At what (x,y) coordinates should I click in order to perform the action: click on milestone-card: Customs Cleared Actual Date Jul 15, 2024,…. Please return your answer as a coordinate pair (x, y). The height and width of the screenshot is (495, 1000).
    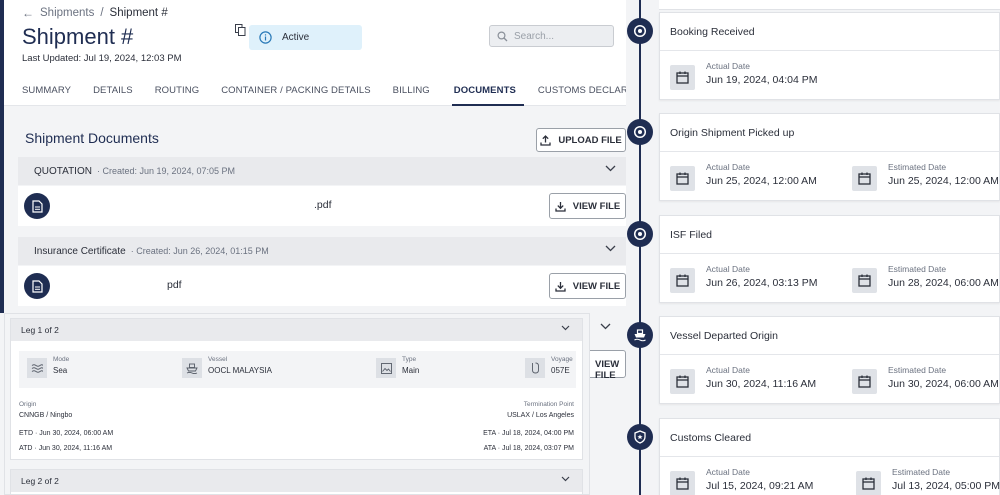
    Looking at the image, I should click on (829, 456).